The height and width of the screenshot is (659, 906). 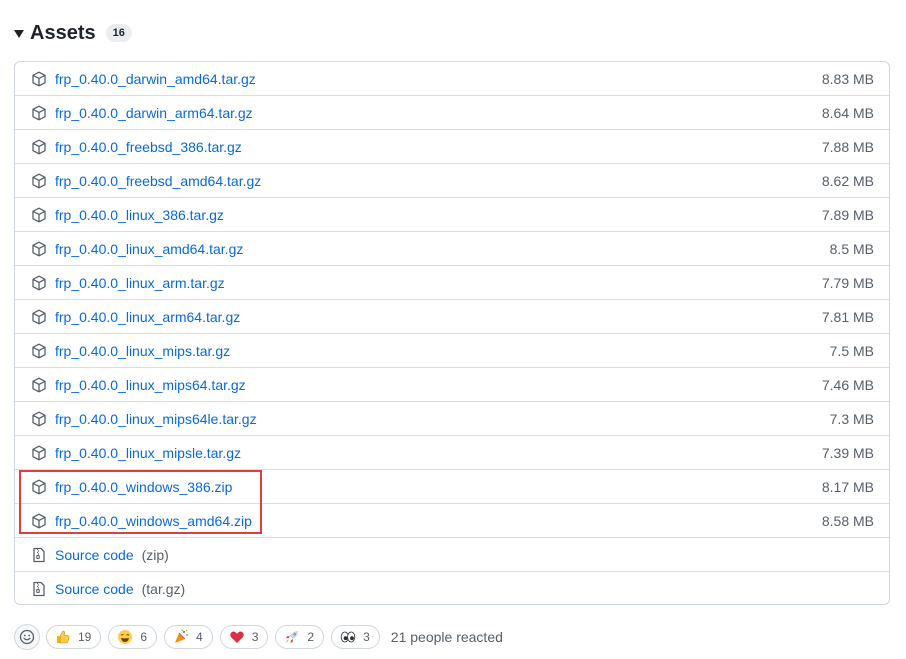 What do you see at coordinates (19, 34) in the screenshot?
I see `caret-down-icon` at bounding box center [19, 34].